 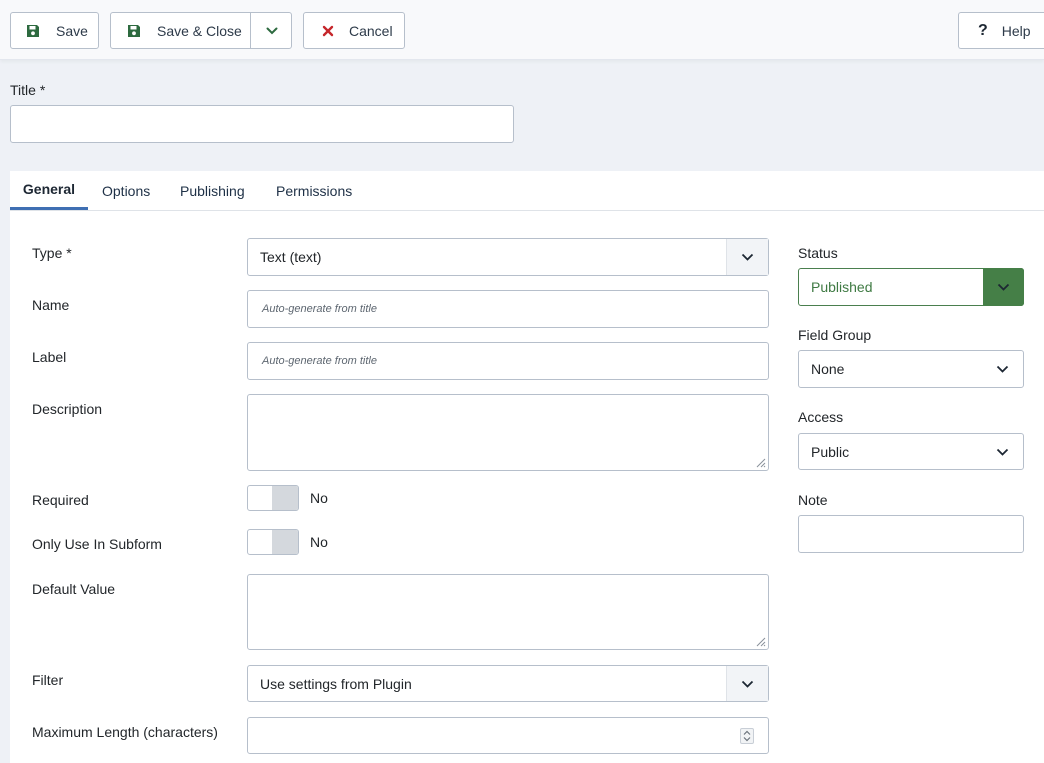 What do you see at coordinates (336, 683) in the screenshot?
I see `filter-value: Use settings from Plugin` at bounding box center [336, 683].